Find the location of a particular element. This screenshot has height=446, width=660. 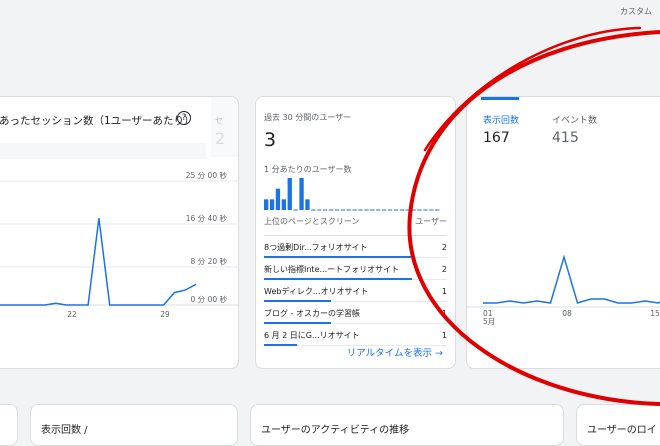

x-tick-label: 29 is located at coordinates (165, 314).